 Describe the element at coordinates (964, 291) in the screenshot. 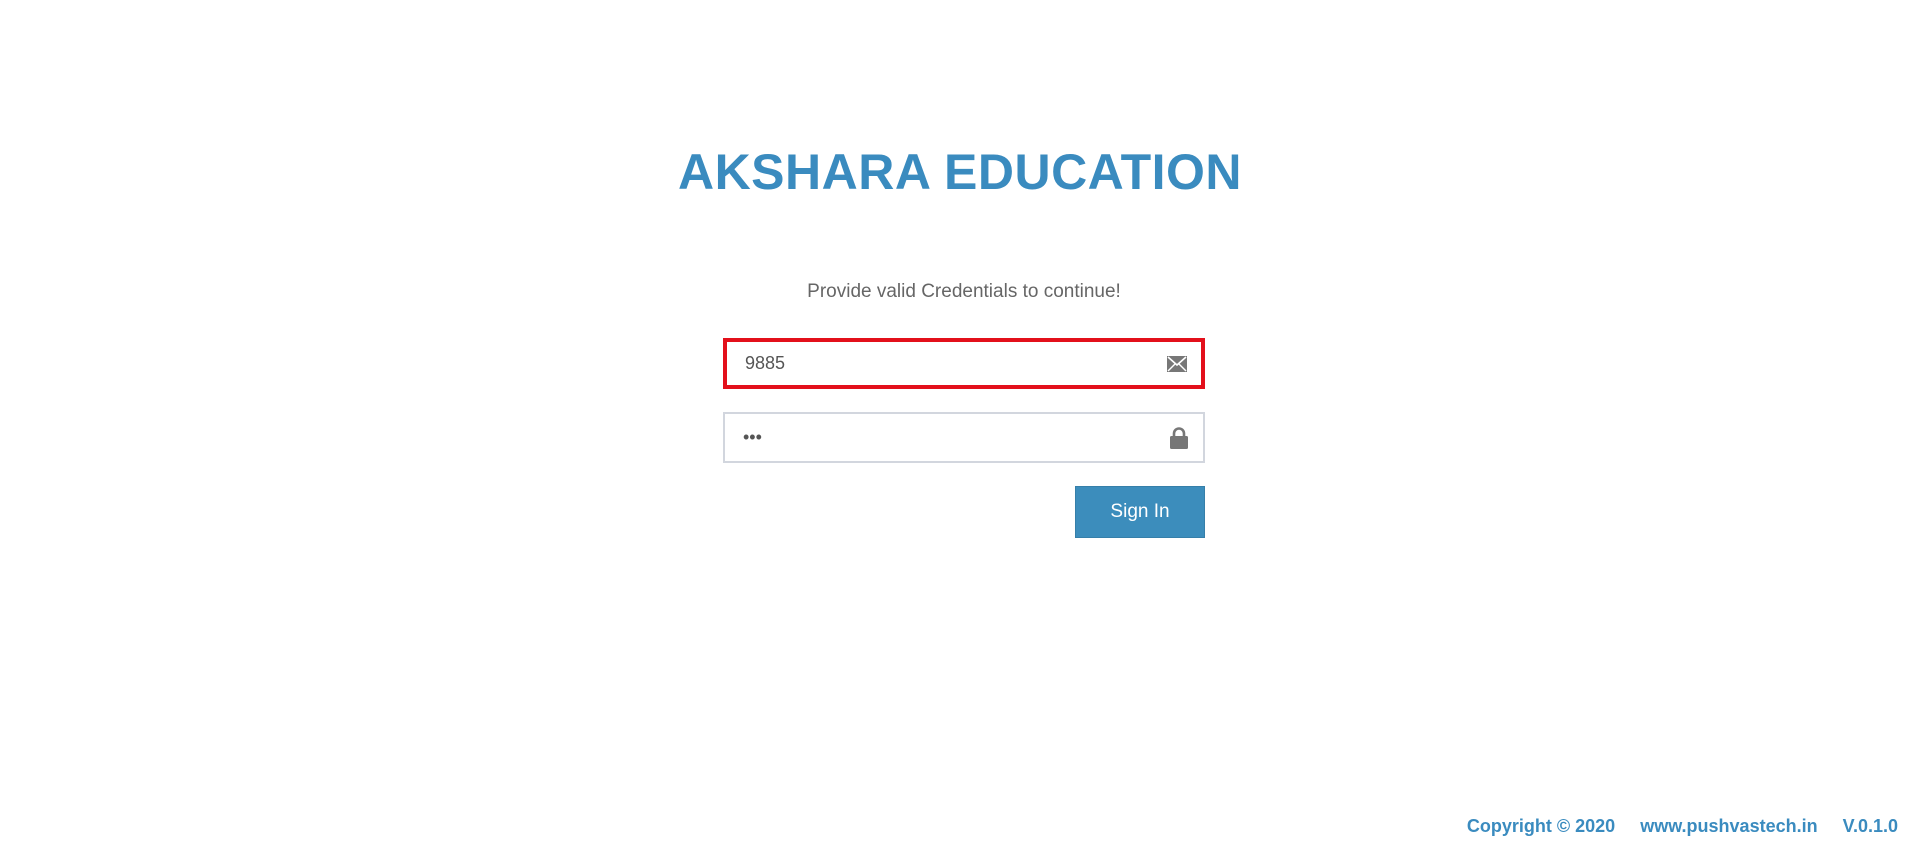

I see `login-message: Provide valid Credentials to continue!` at that location.